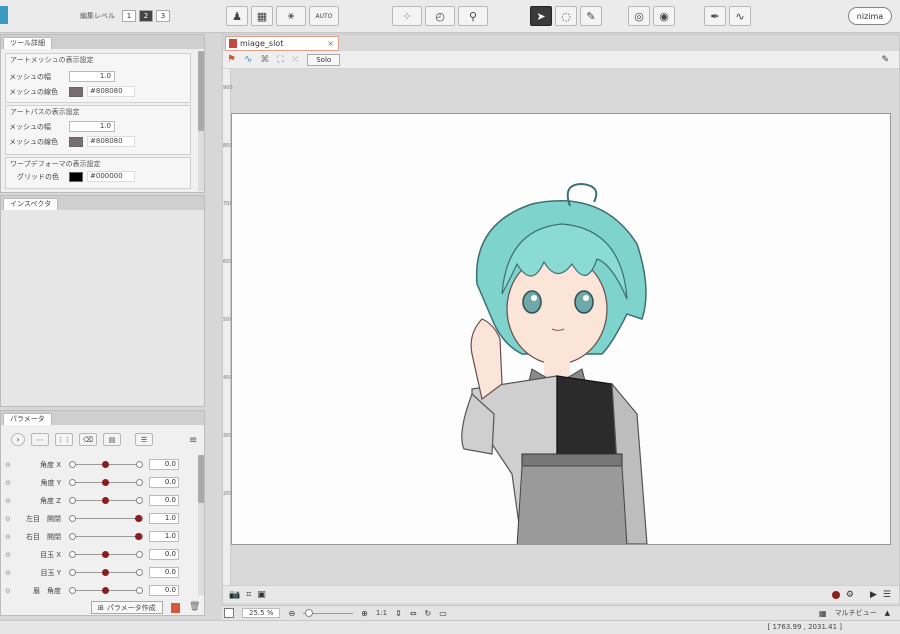 This screenshot has height=634, width=900. Describe the element at coordinates (201, 525) in the screenshot. I see `parameters-scrollbar` at that location.